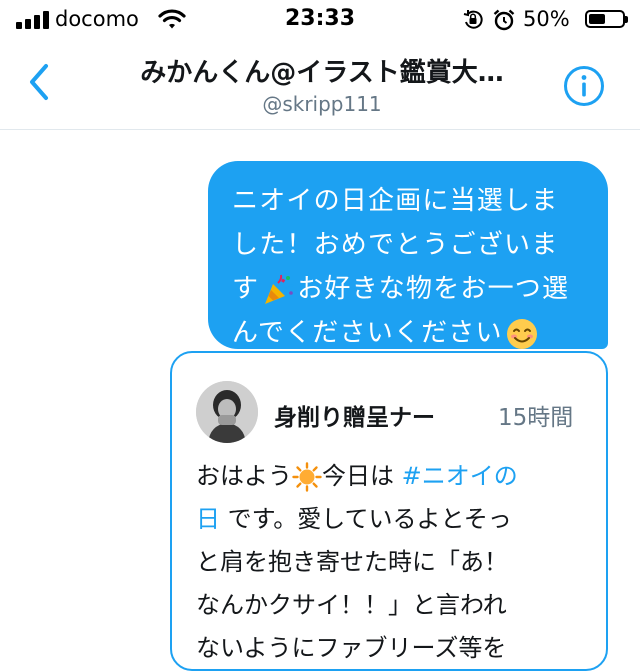 This screenshot has width=640, height=671. I want to click on battery-icon, so click(606, 19).